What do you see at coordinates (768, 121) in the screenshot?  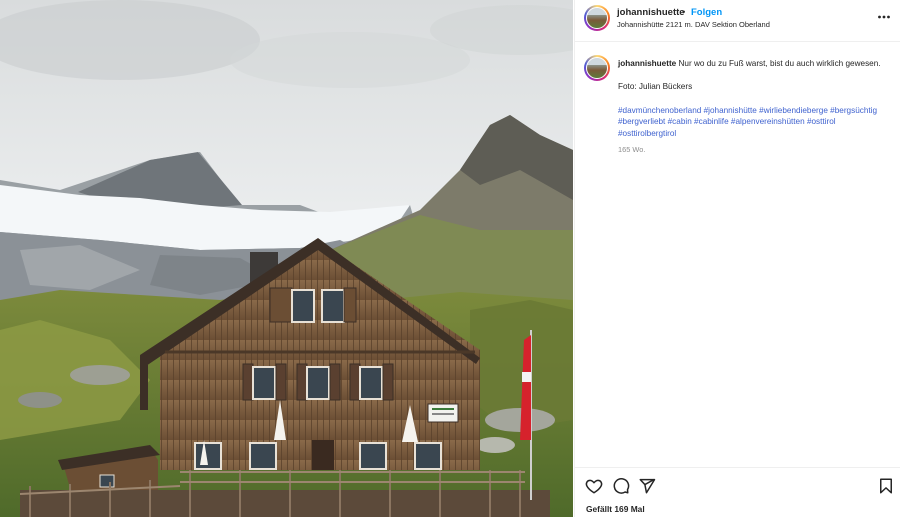 I see `hashtag-link: #alpenvereinshütten` at bounding box center [768, 121].